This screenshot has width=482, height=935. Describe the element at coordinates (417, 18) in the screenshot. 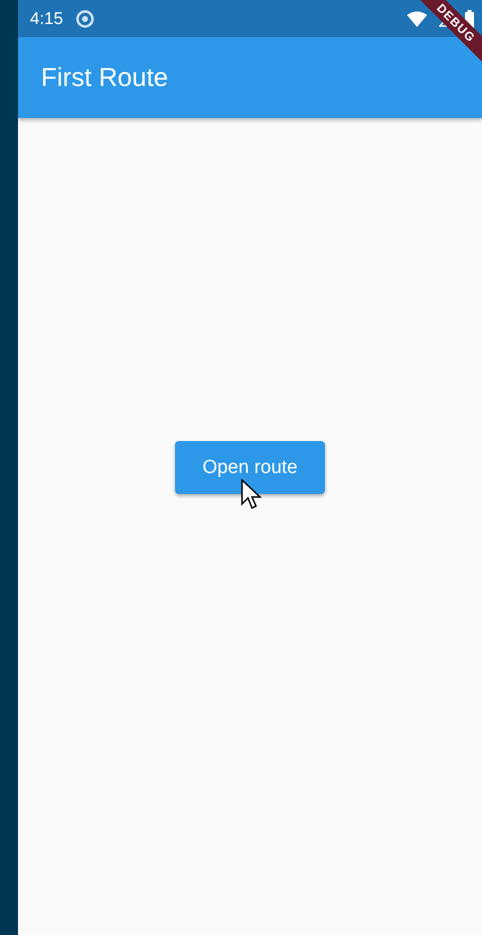

I see `wifi-icon` at that location.